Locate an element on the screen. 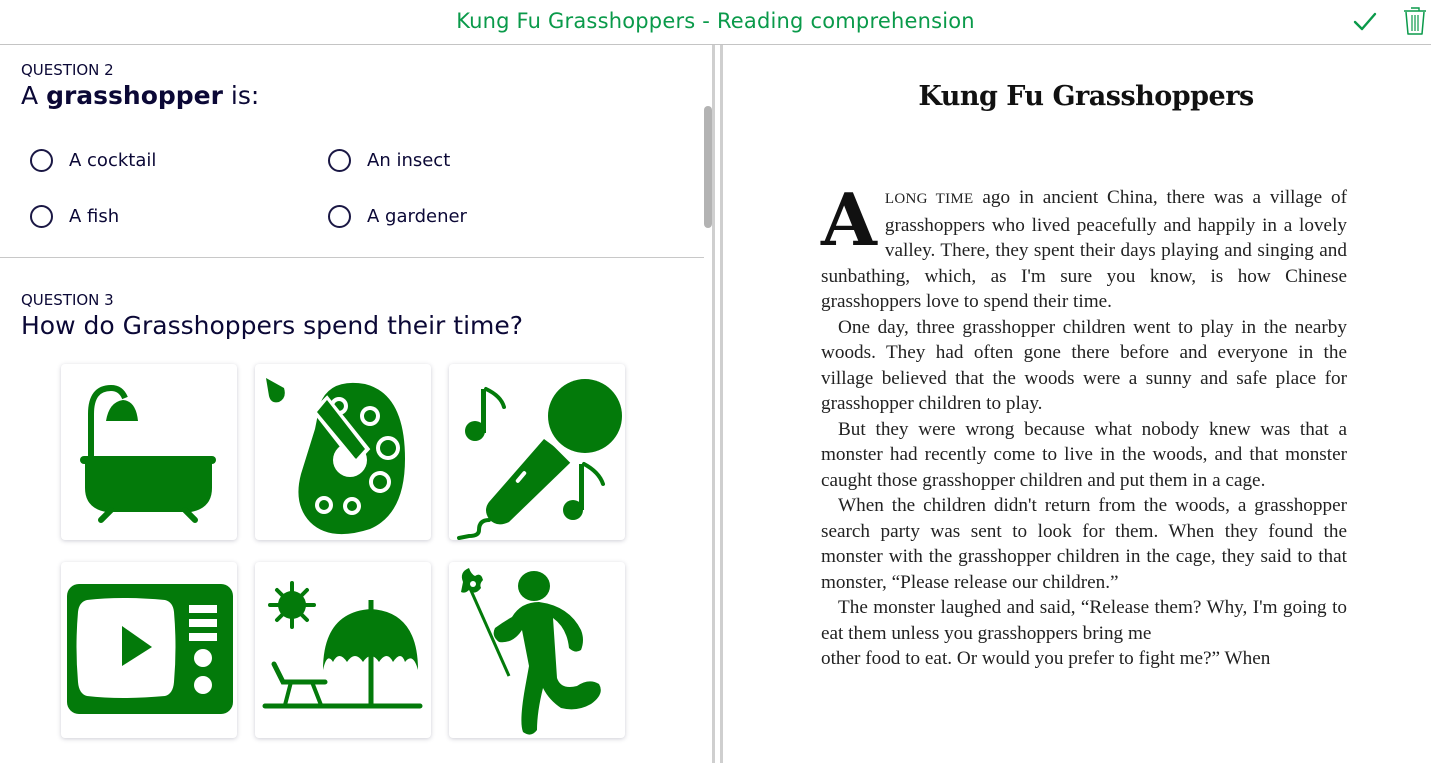  playing-child-icon is located at coordinates (531, 651).